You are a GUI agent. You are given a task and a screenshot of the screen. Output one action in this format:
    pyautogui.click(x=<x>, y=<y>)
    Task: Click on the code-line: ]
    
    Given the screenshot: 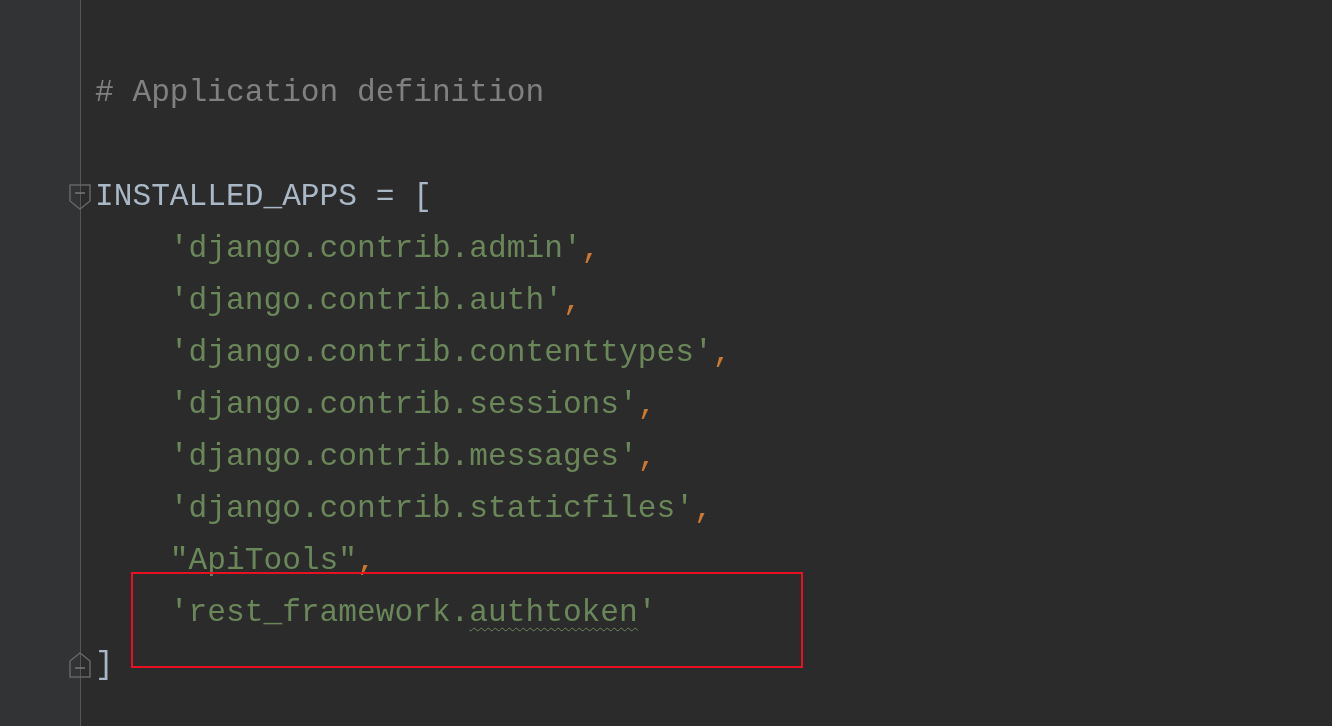 What is the action you would take?
    pyautogui.click(x=104, y=665)
    